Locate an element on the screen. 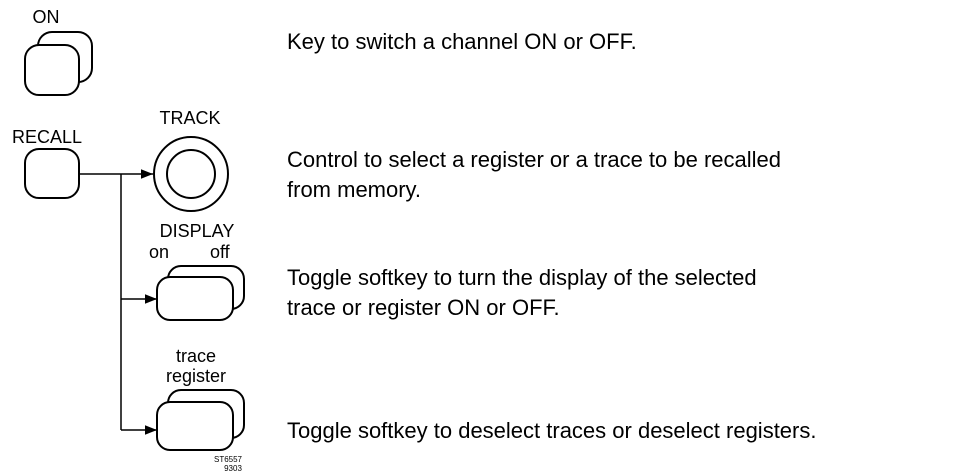  recall-key is located at coordinates (52, 173).